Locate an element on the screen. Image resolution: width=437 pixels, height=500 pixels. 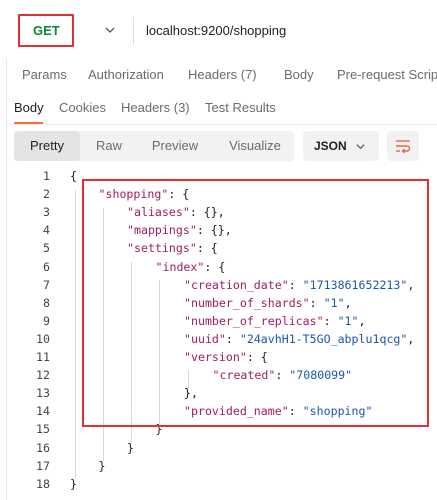
view-visualize-button: Visualize is located at coordinates (255, 146).